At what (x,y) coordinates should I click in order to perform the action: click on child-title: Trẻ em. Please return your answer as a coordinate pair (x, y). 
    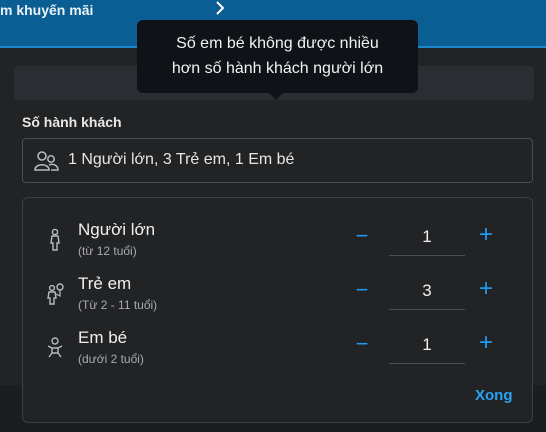
    Looking at the image, I should click on (105, 283).